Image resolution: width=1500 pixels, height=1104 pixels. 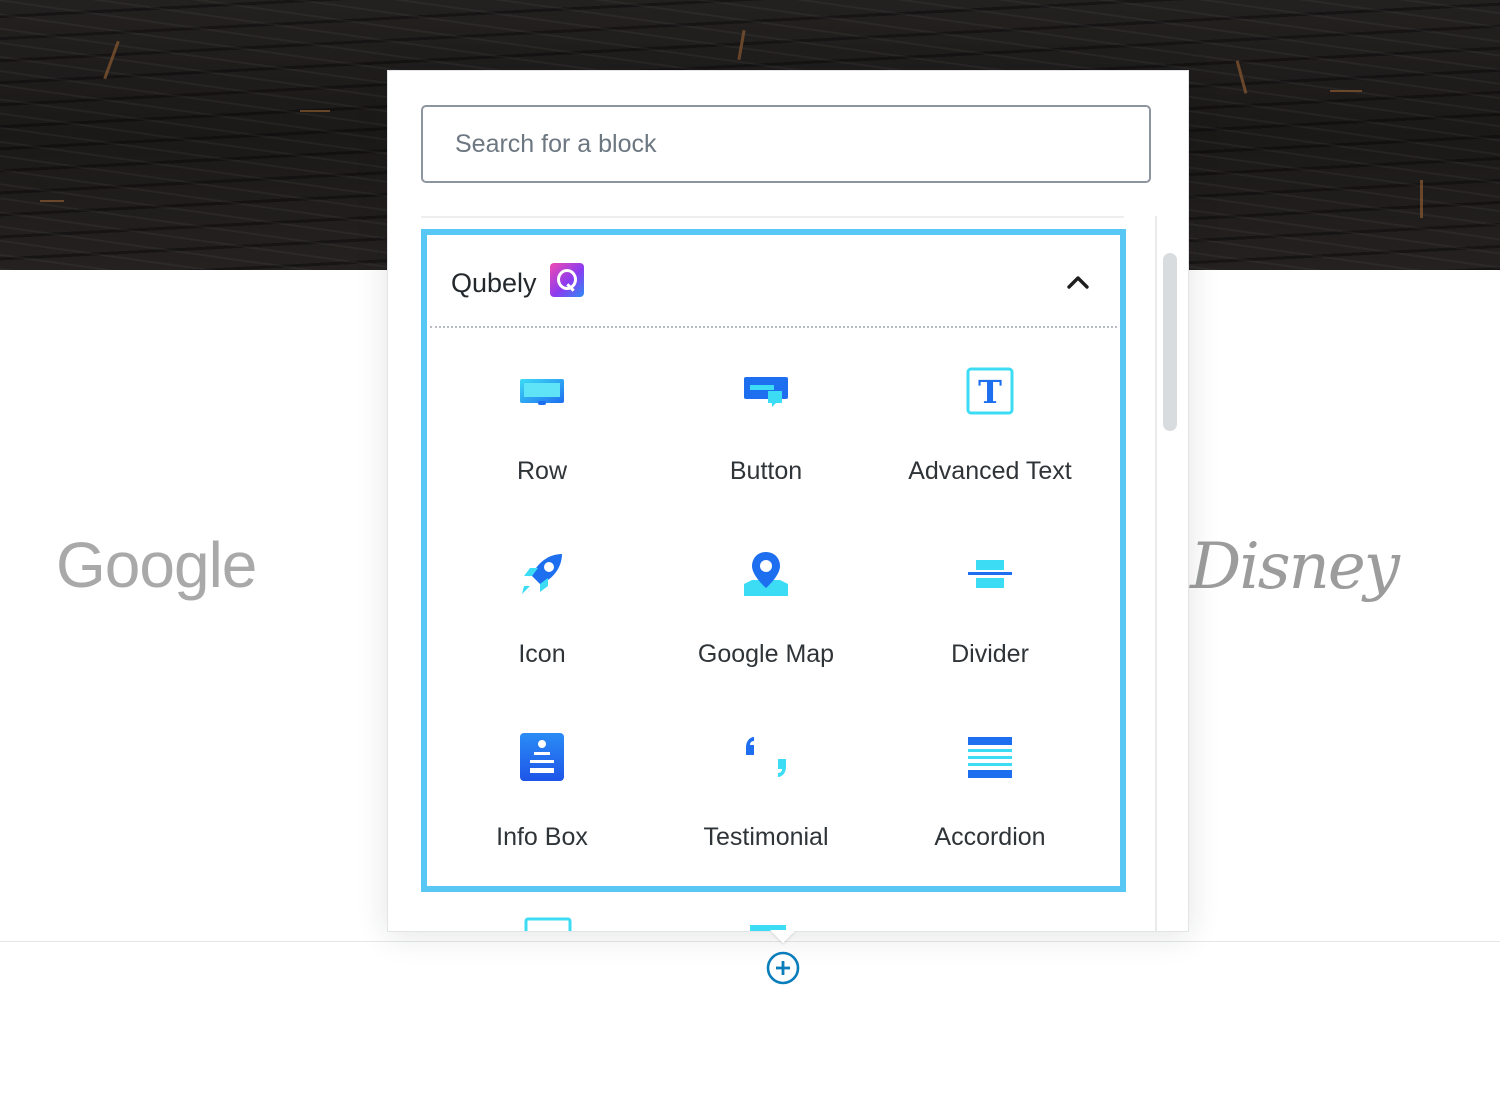 I want to click on scrollbar-track, so click(x=1156, y=573).